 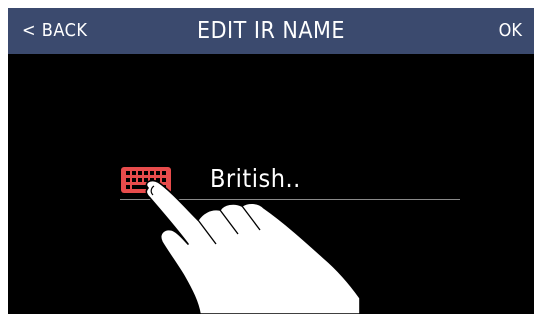 What do you see at coordinates (335, 179) in the screenshot?
I see `ir-name-field: British..` at bounding box center [335, 179].